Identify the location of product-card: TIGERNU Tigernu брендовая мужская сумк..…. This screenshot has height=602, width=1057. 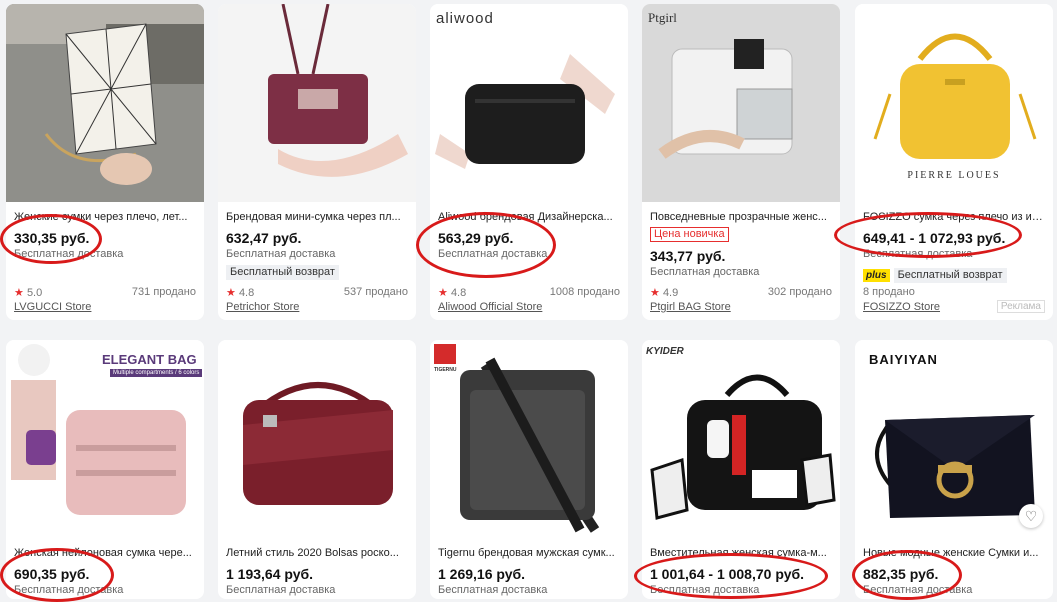
(529, 469).